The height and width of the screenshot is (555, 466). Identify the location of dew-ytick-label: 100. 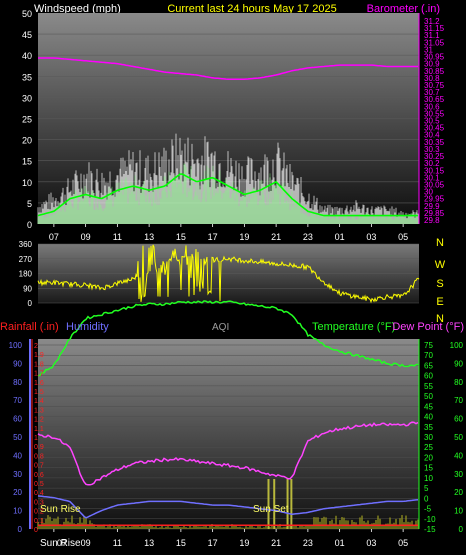
(457, 345).